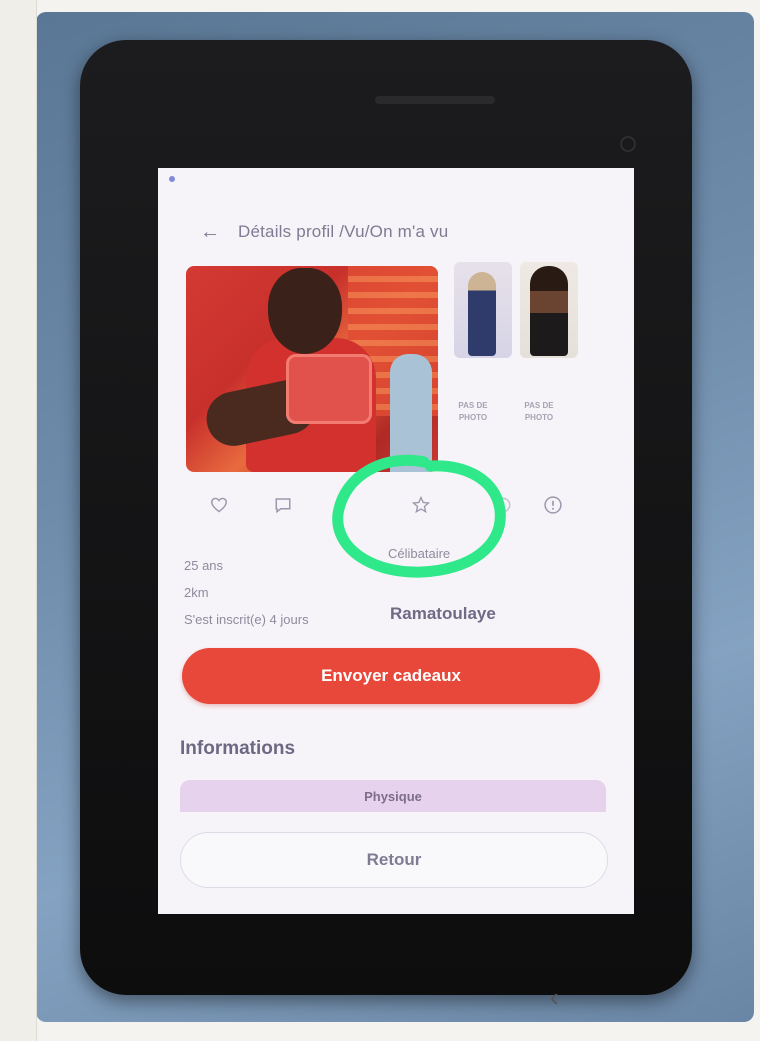  Describe the element at coordinates (283, 505) in the screenshot. I see `chat-icon` at that location.